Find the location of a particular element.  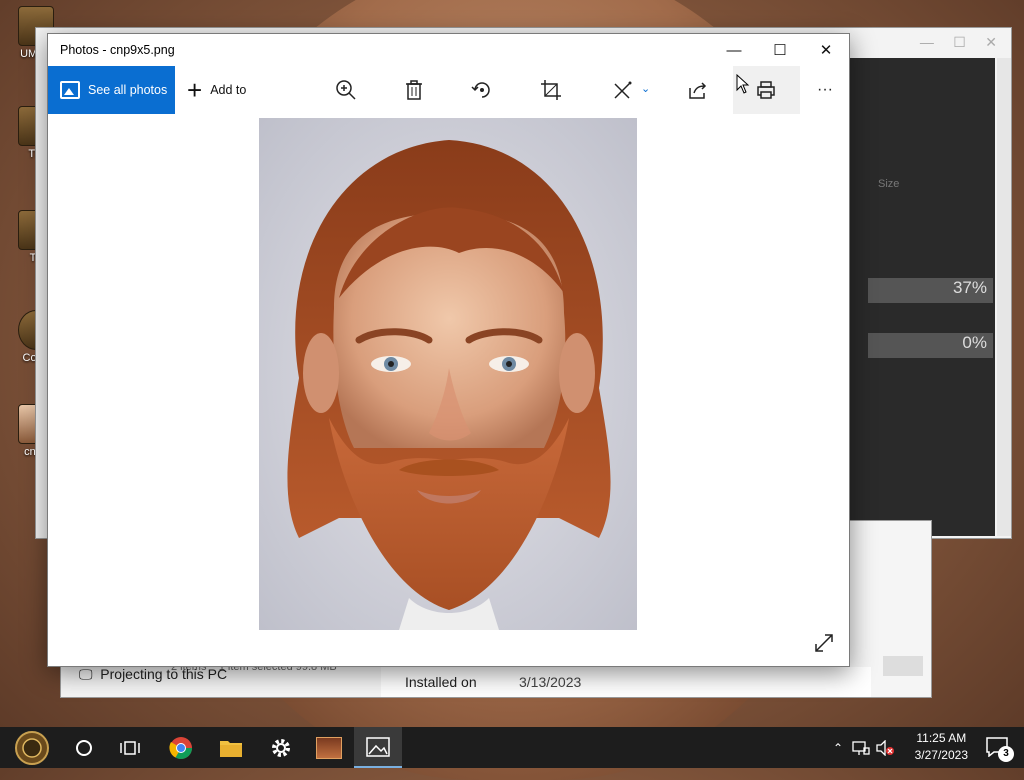

edit-create-button is located at coordinates (623, 90).